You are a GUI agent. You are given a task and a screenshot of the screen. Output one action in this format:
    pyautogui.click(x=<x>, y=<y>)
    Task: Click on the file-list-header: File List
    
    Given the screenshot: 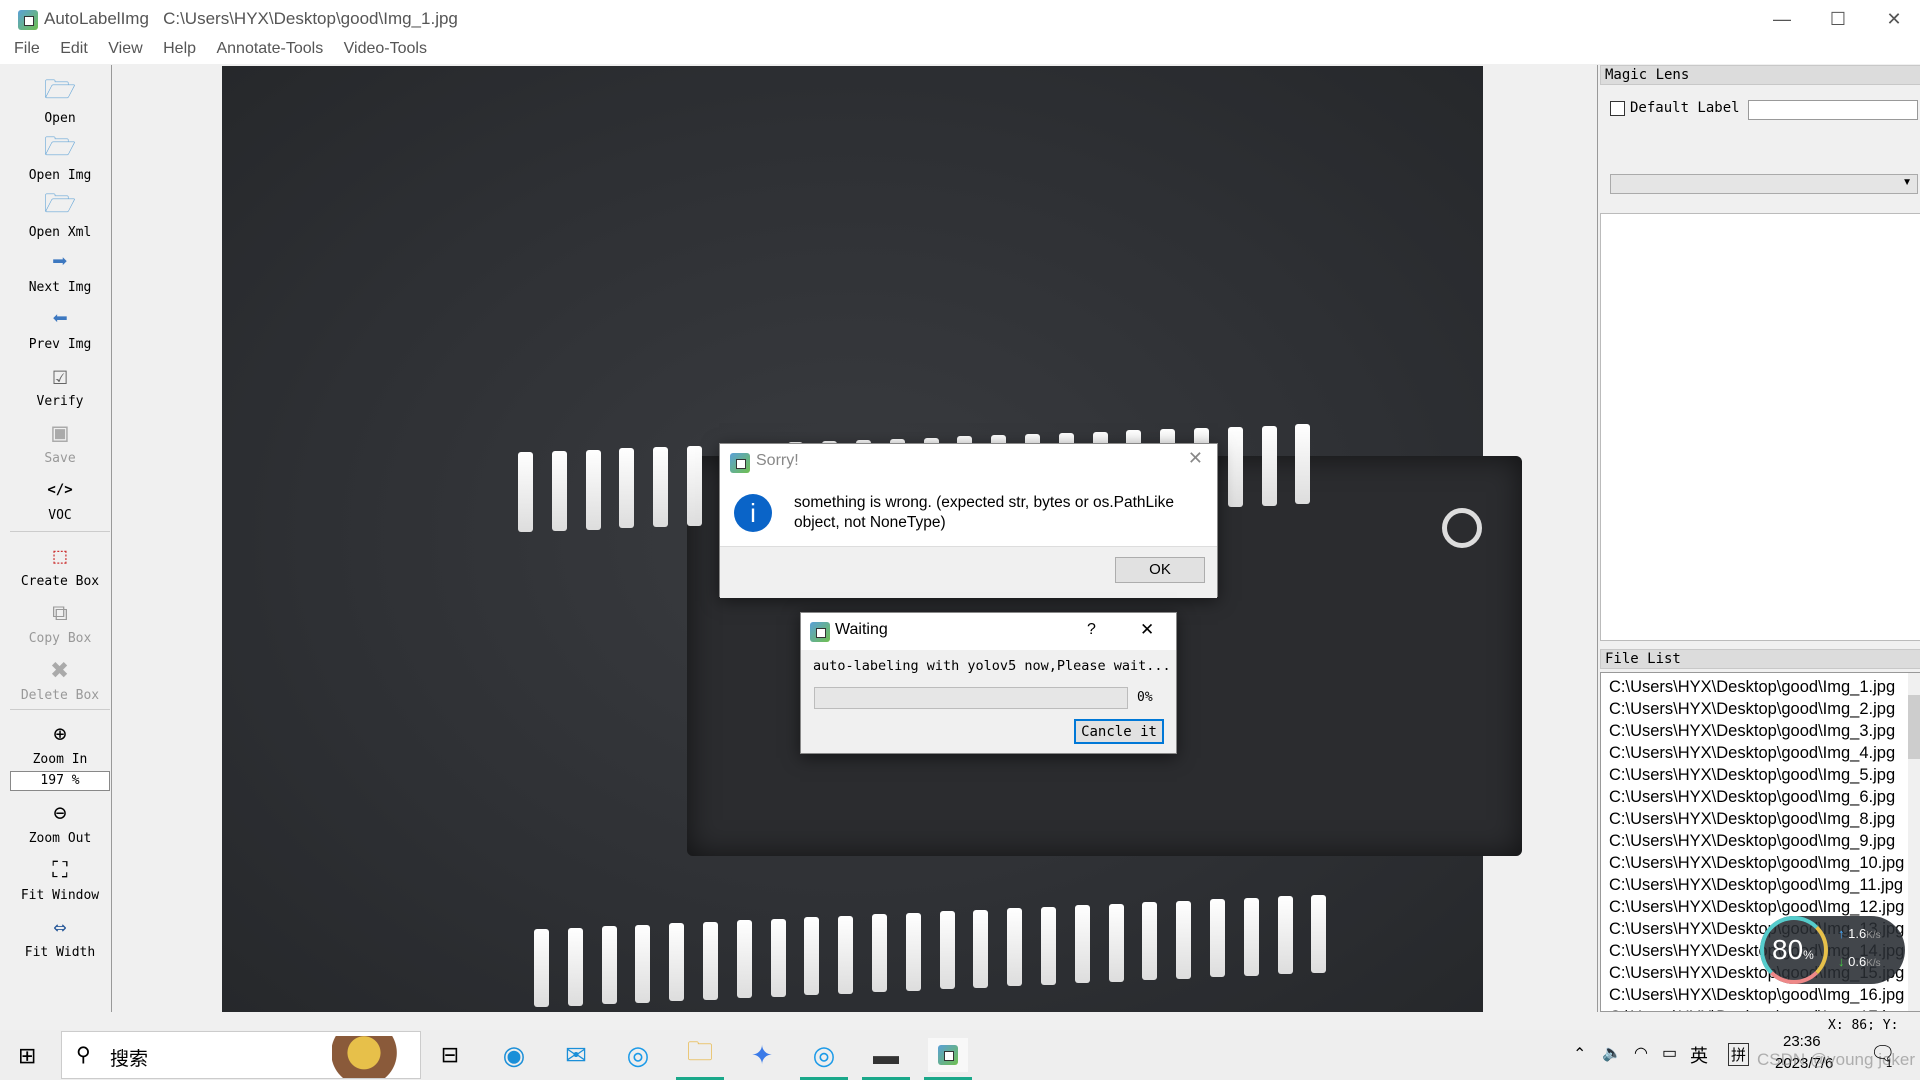 What is the action you would take?
    pyautogui.click(x=1760, y=659)
    